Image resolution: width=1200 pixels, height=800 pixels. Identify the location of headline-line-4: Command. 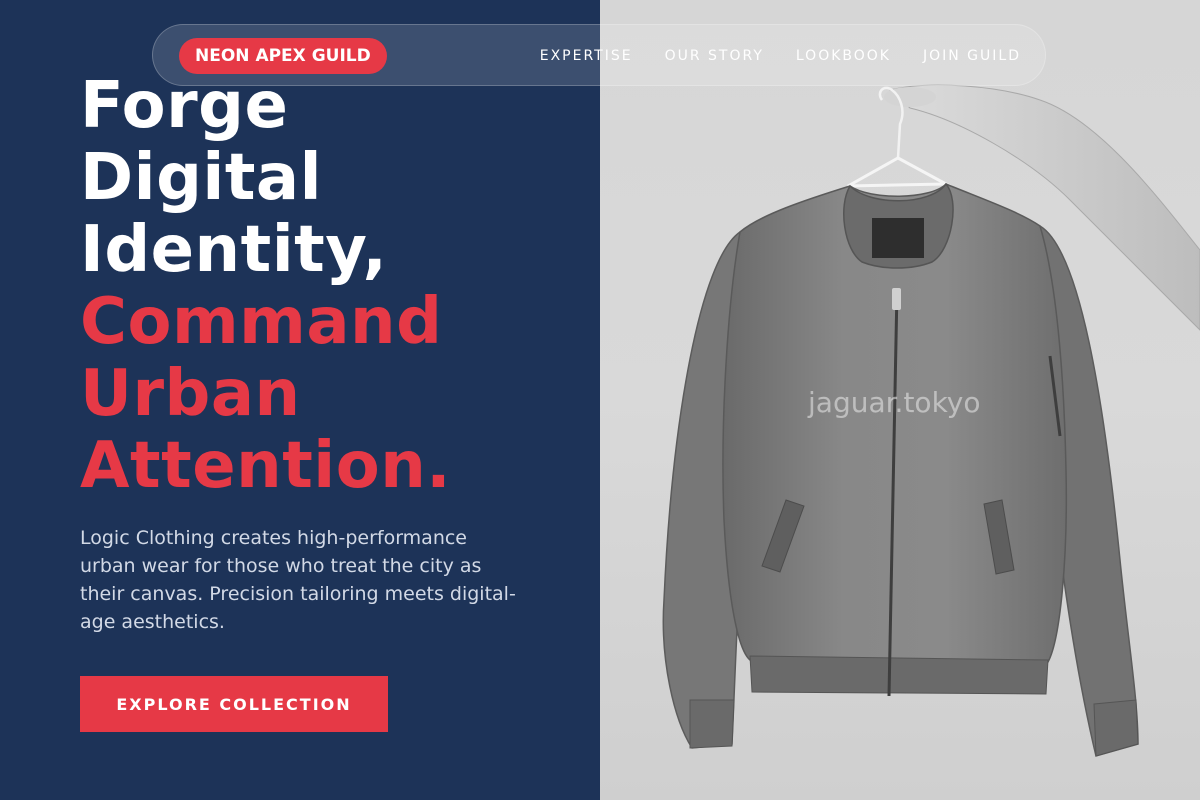
(261, 322).